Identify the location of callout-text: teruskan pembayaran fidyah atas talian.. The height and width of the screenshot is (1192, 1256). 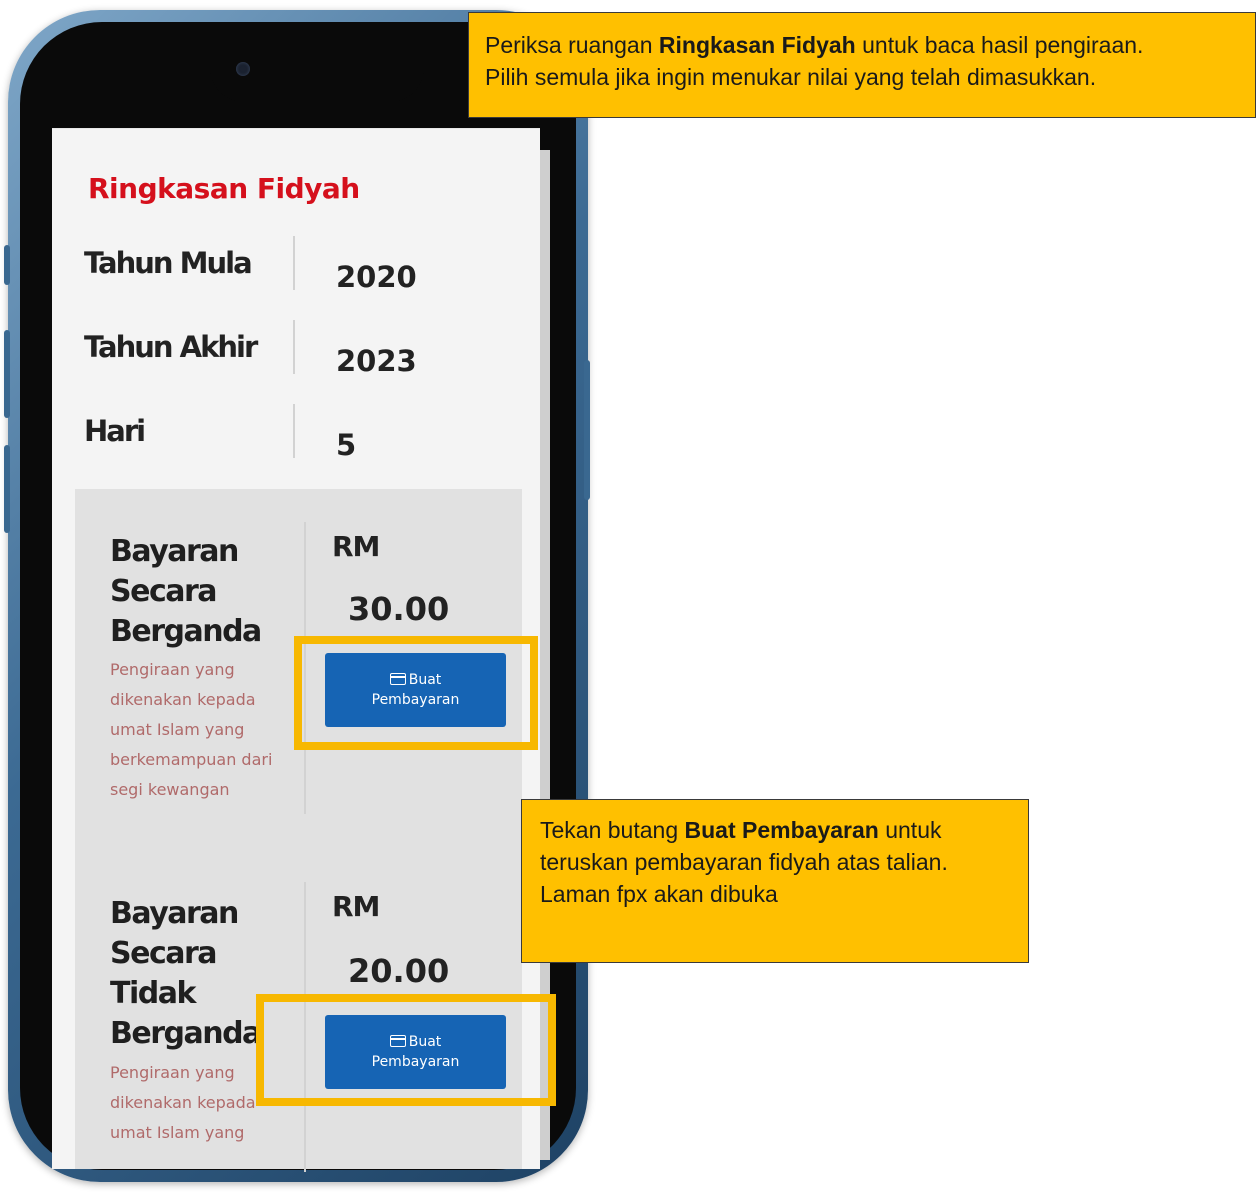
(744, 862).